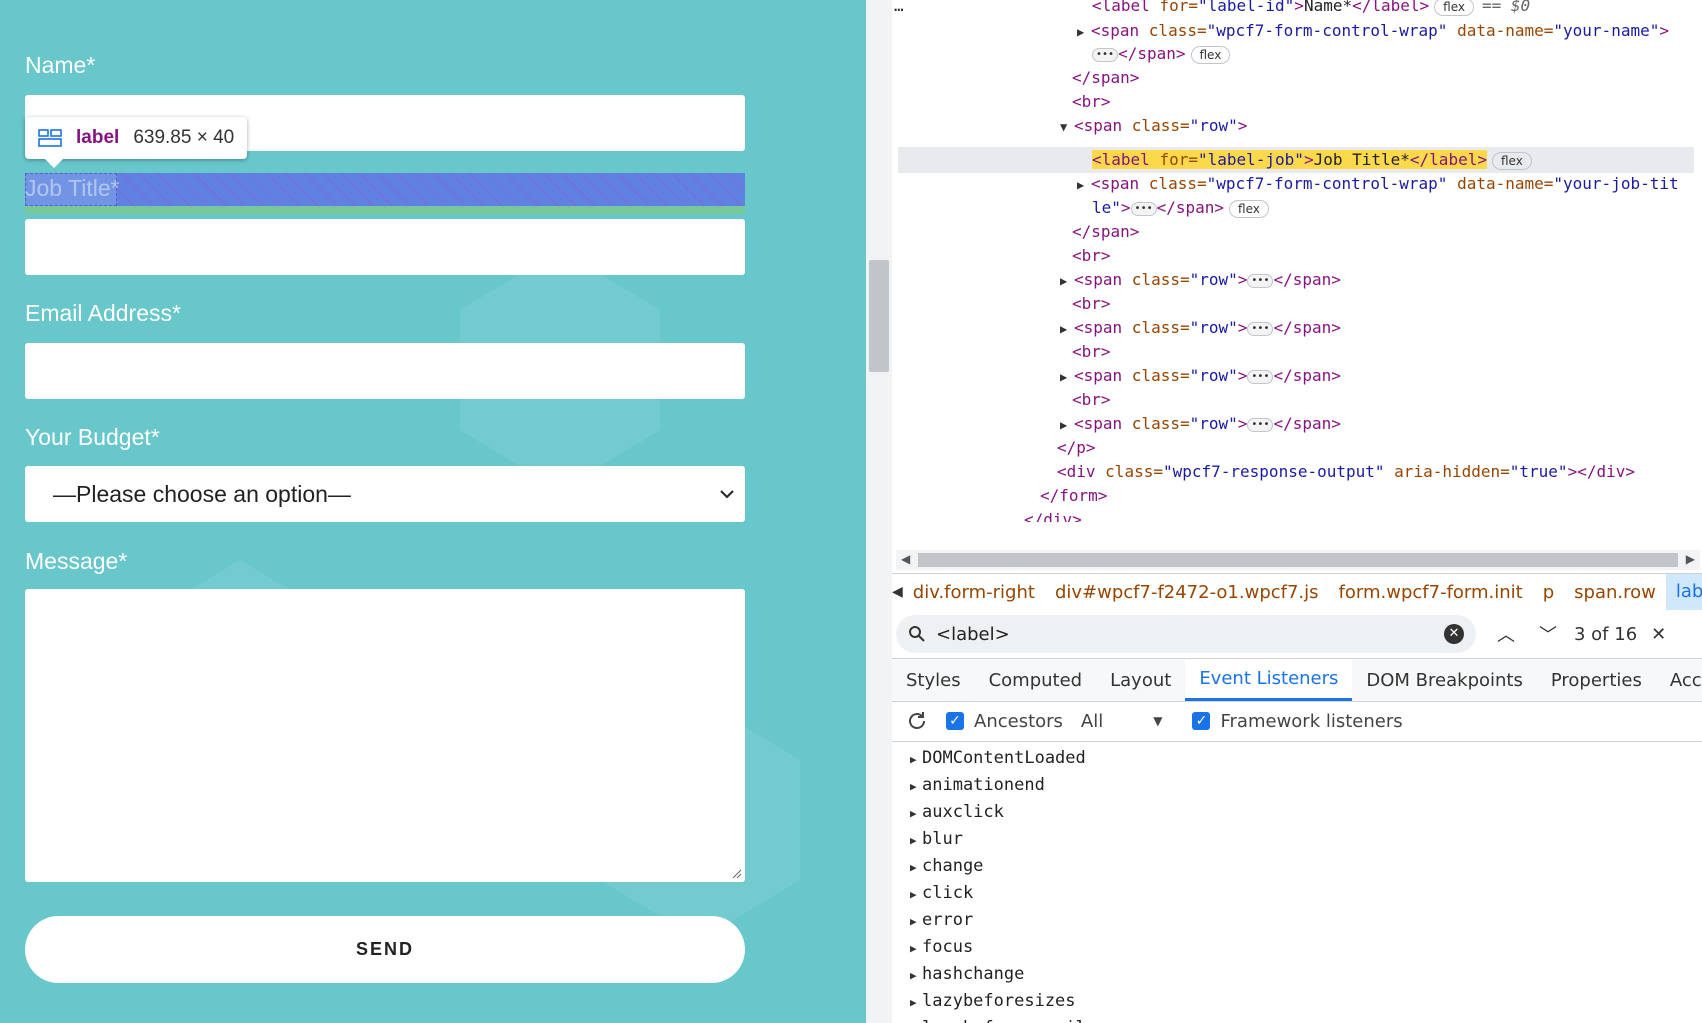 Image resolution: width=1702 pixels, height=1023 pixels. Describe the element at coordinates (1092, 721) in the screenshot. I see `listener-filter-select: All` at that location.